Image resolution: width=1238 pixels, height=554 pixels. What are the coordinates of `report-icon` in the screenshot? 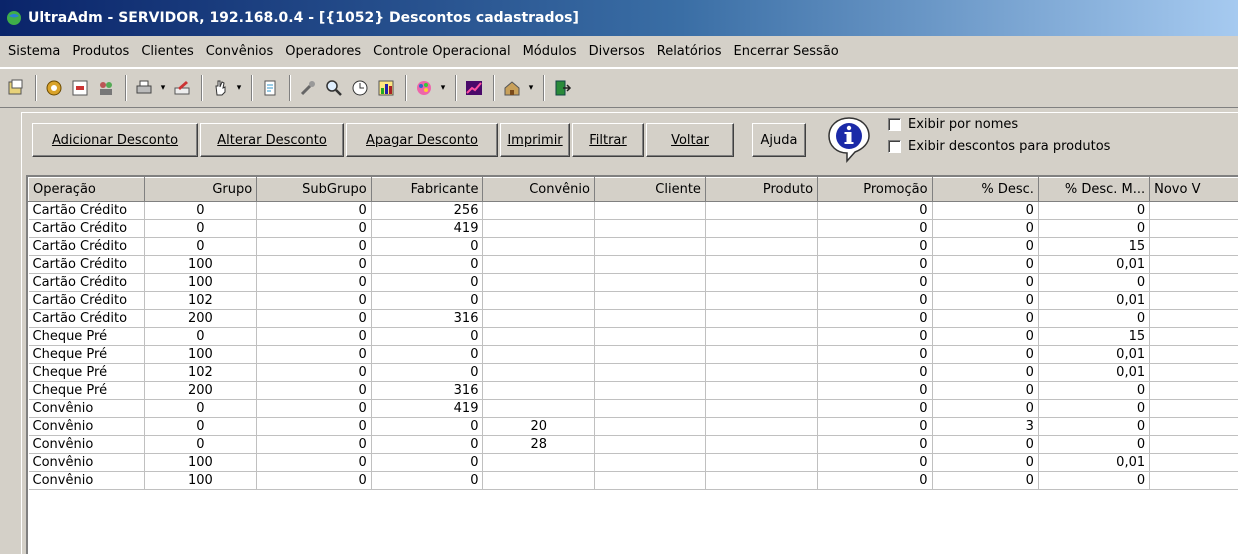 It's located at (80, 88).